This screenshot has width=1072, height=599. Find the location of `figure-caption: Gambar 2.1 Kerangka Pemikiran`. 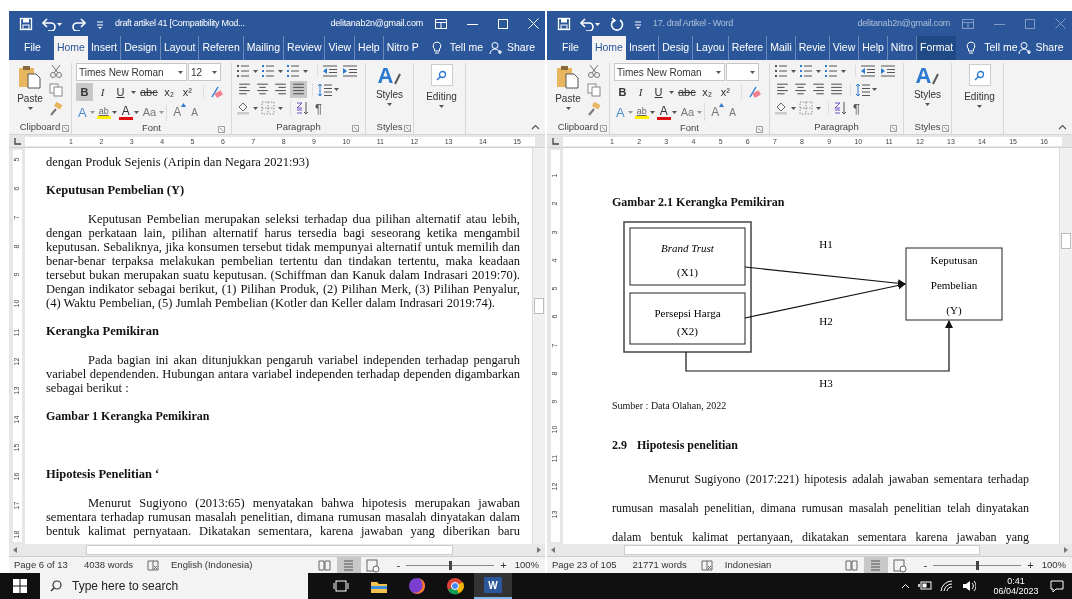

figure-caption: Gambar 2.1 Kerangka Pemikiran is located at coordinates (699, 202).